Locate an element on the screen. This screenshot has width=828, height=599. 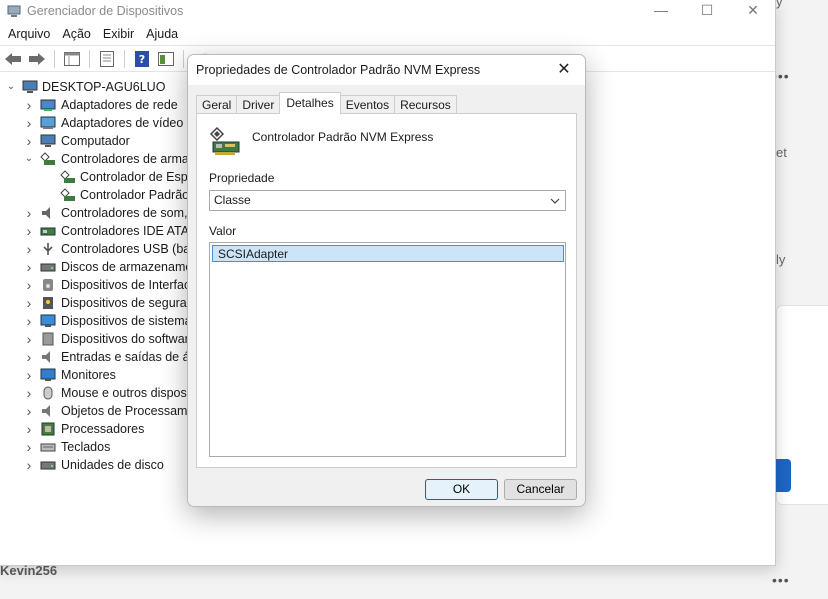
menu-acao: Ação is located at coordinates (76, 34).